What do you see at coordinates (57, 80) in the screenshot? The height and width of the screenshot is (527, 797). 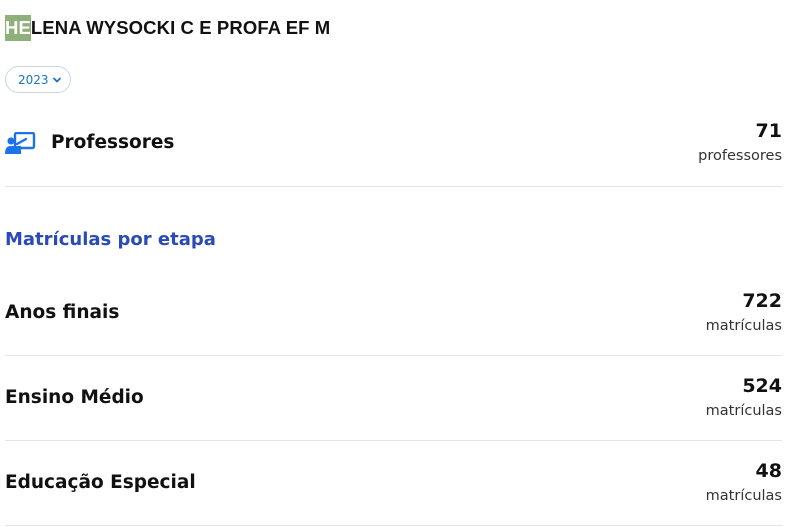 I see `chevron-down-icon` at bounding box center [57, 80].